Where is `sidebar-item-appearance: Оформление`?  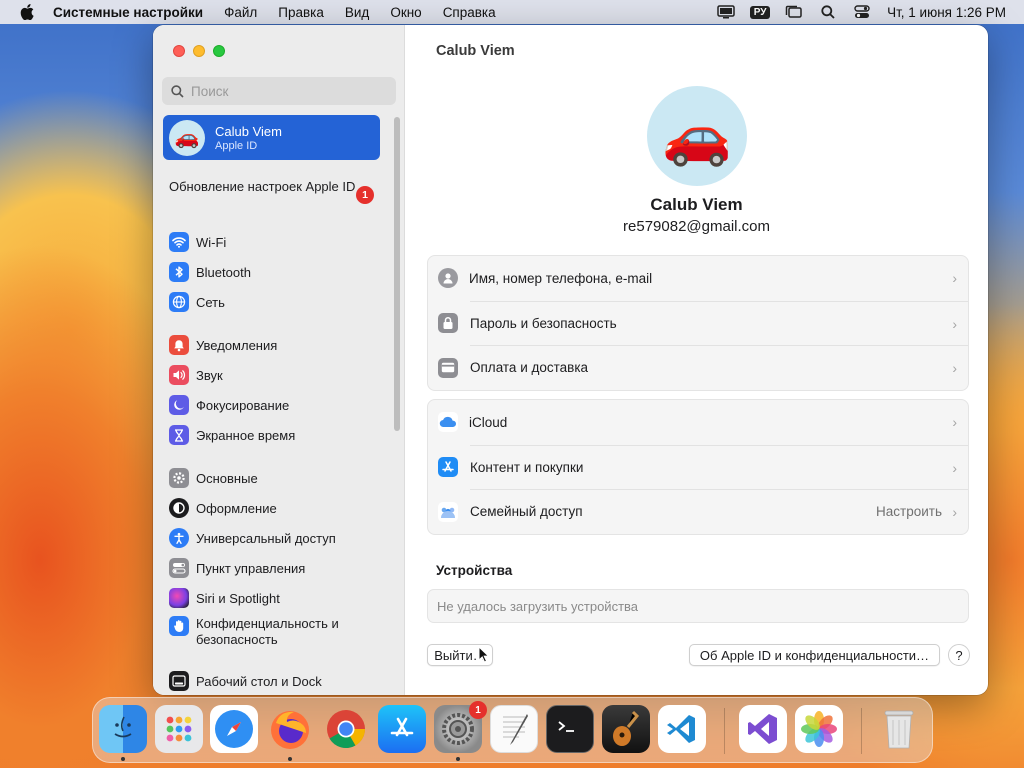 sidebar-item-appearance: Оформление is located at coordinates (223, 508).